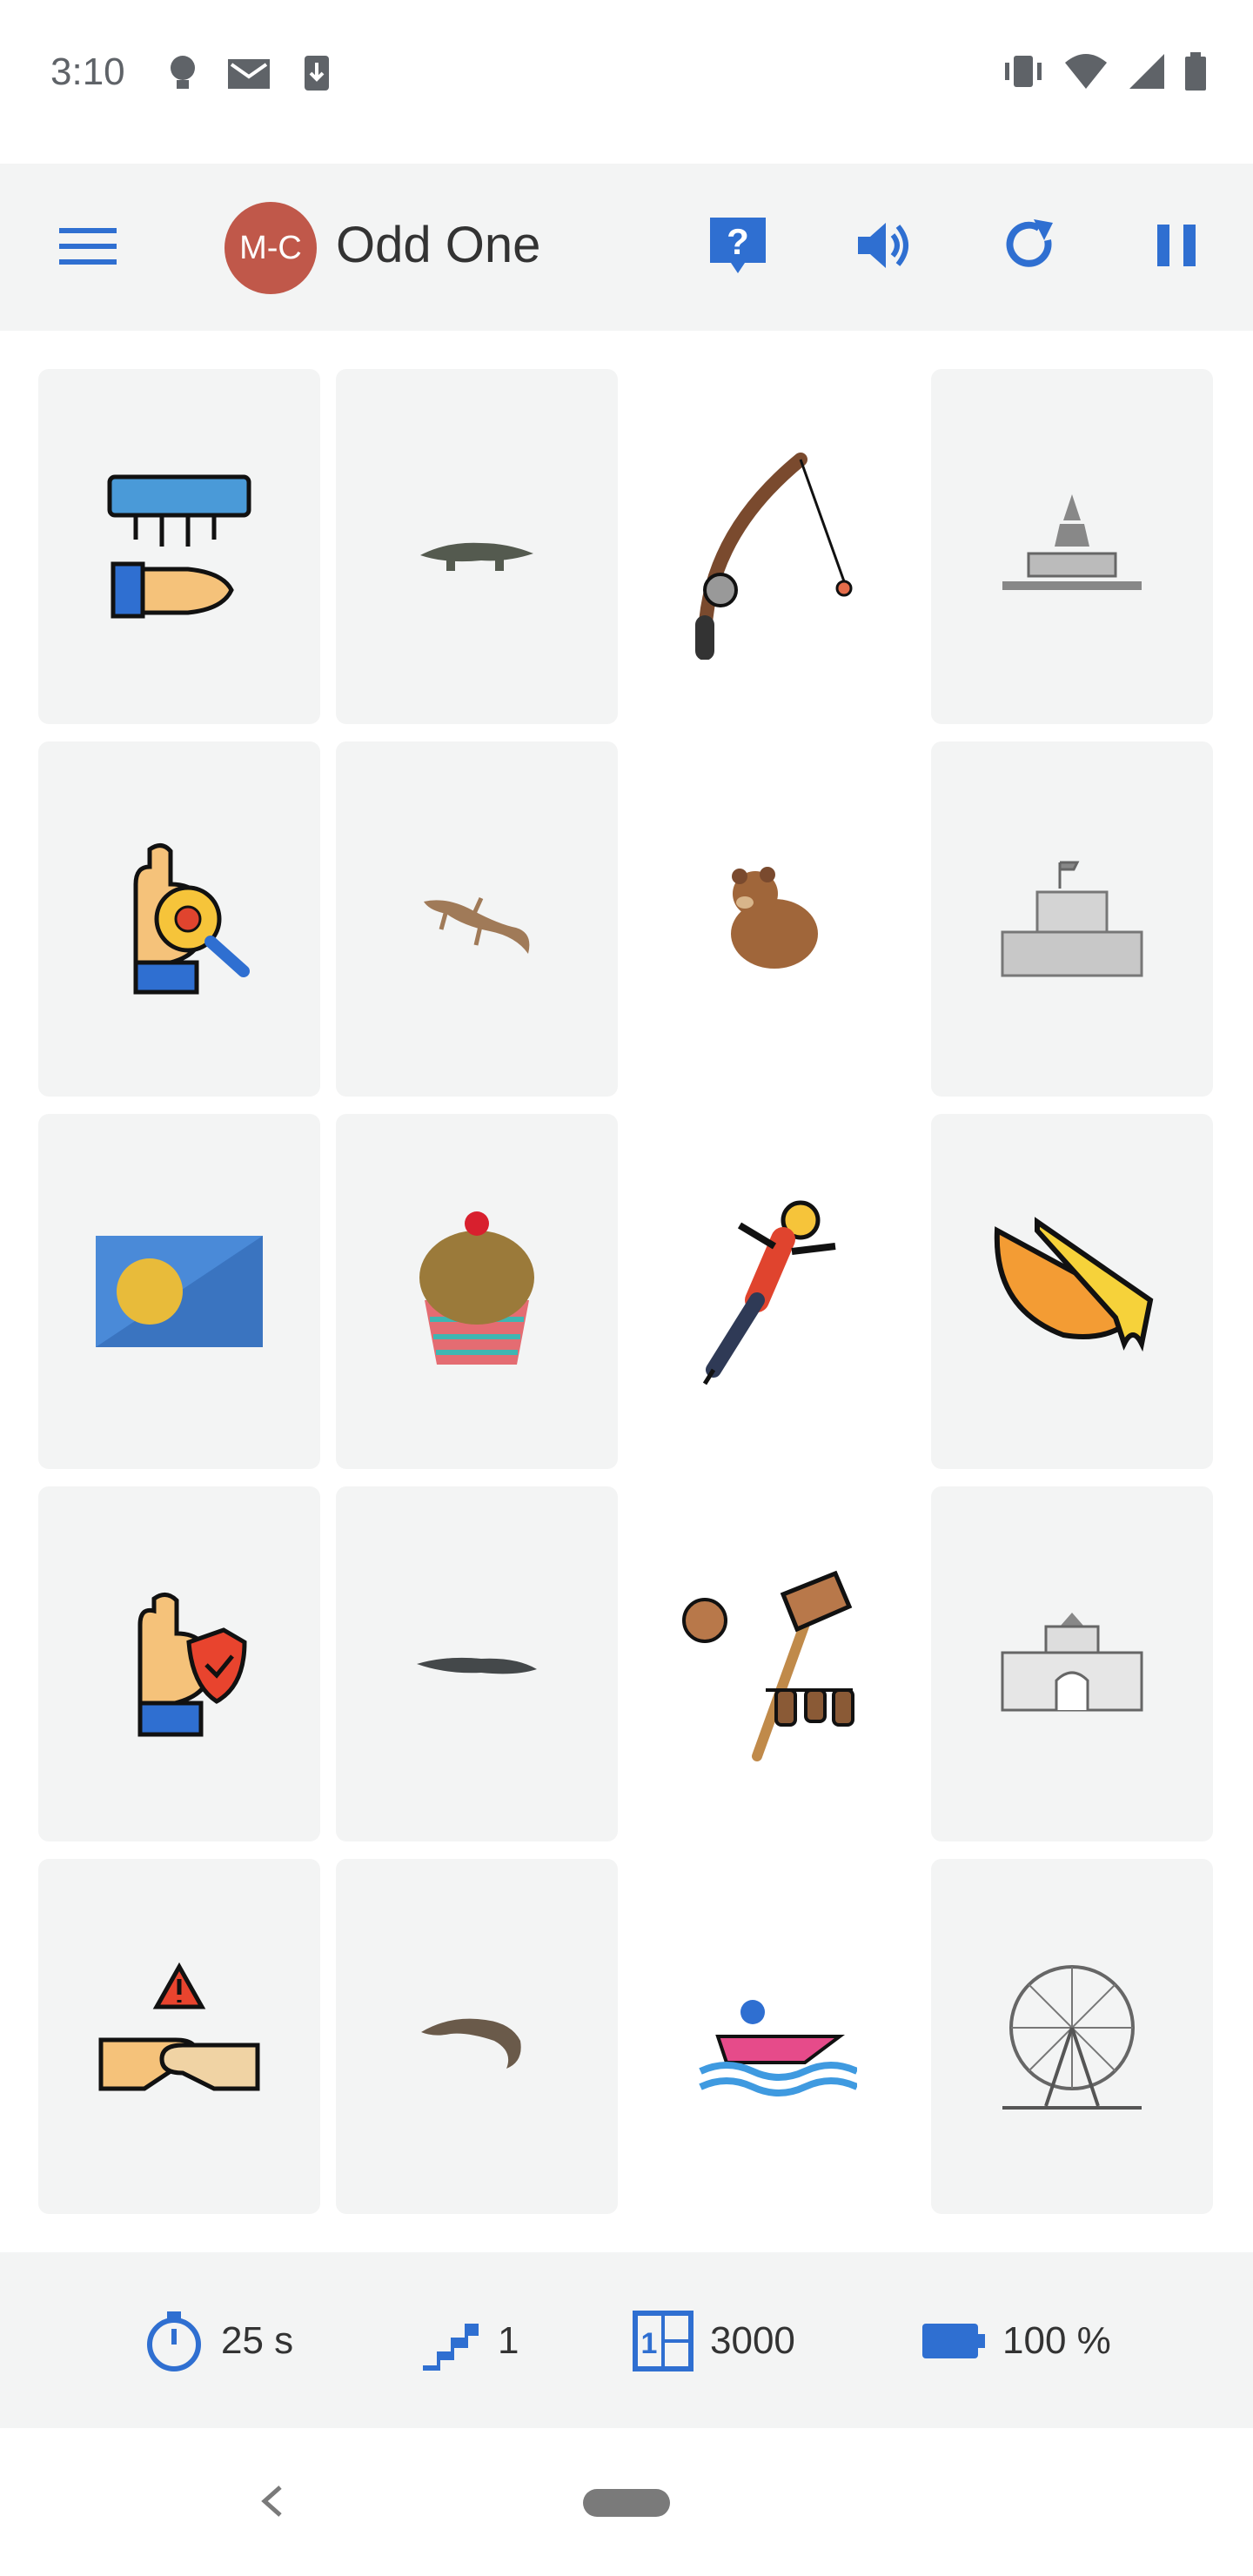 This screenshot has height=2576, width=1253. Describe the element at coordinates (509, 2340) in the screenshot. I see `level-value: 1` at that location.